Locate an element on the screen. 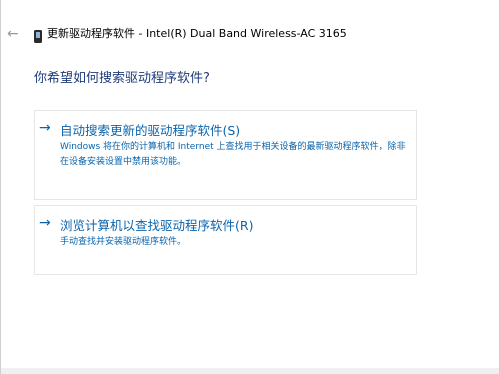 The image size is (500, 374). bottom-bar is located at coordinates (250, 371).